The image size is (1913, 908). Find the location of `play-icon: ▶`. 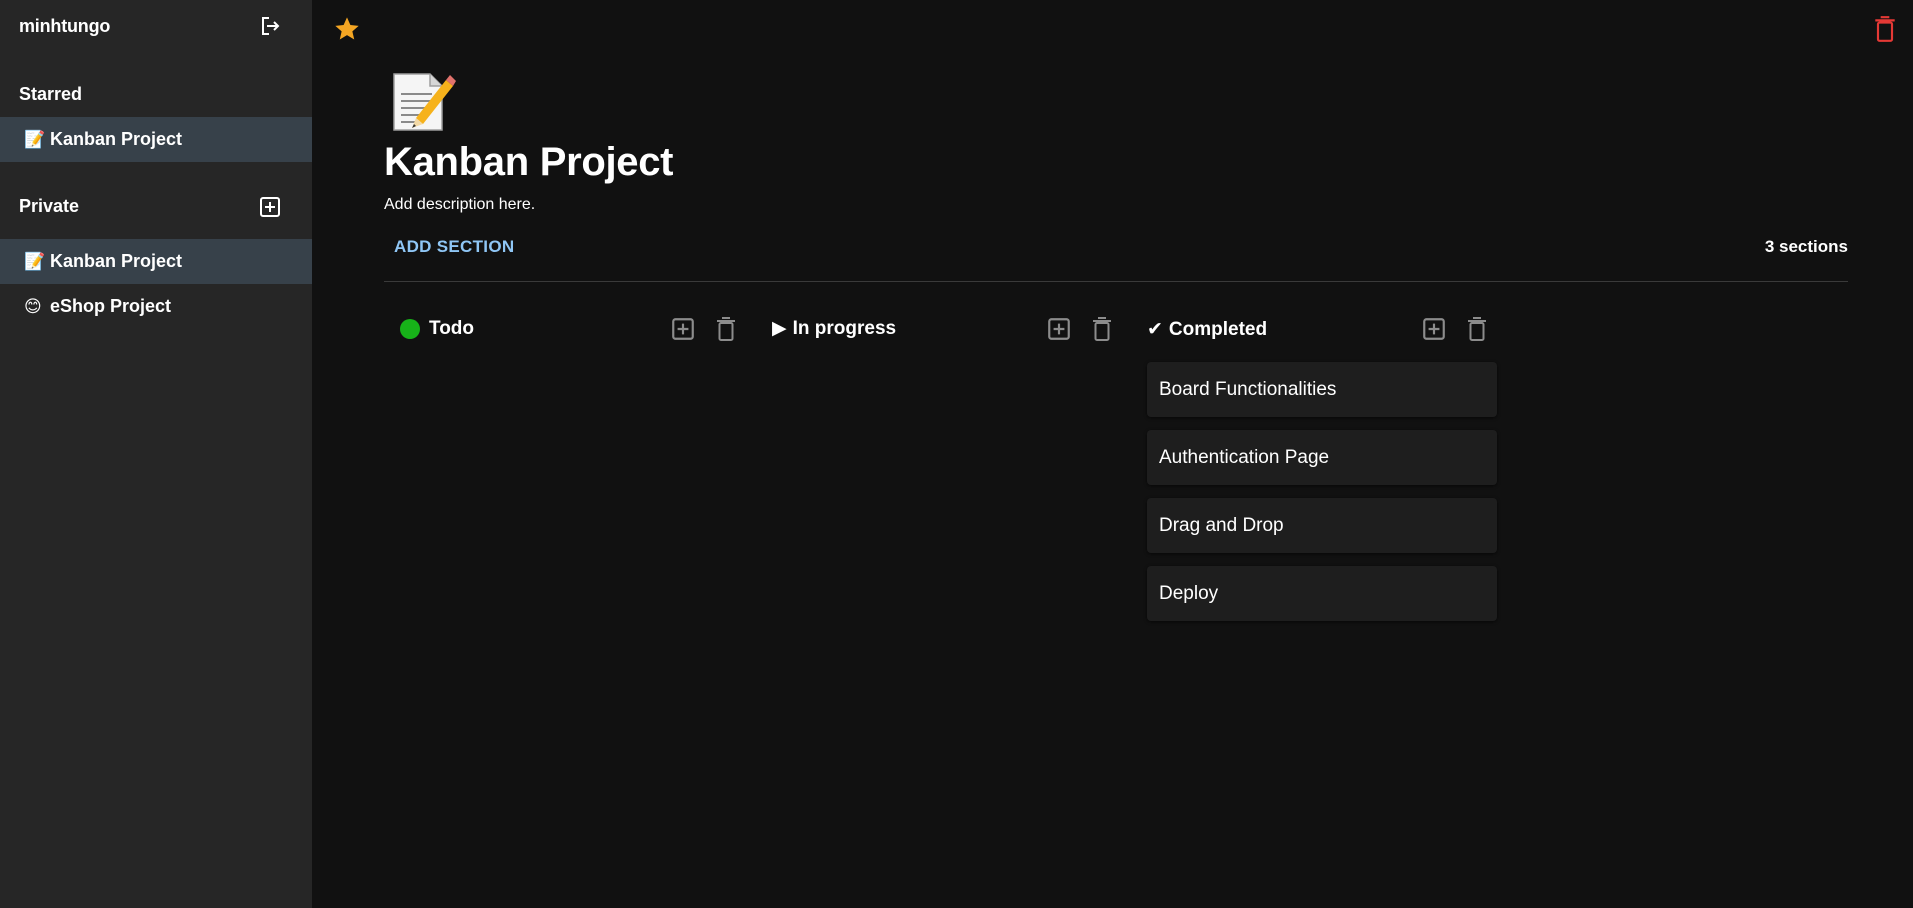

play-icon: ▶ is located at coordinates (779, 328).